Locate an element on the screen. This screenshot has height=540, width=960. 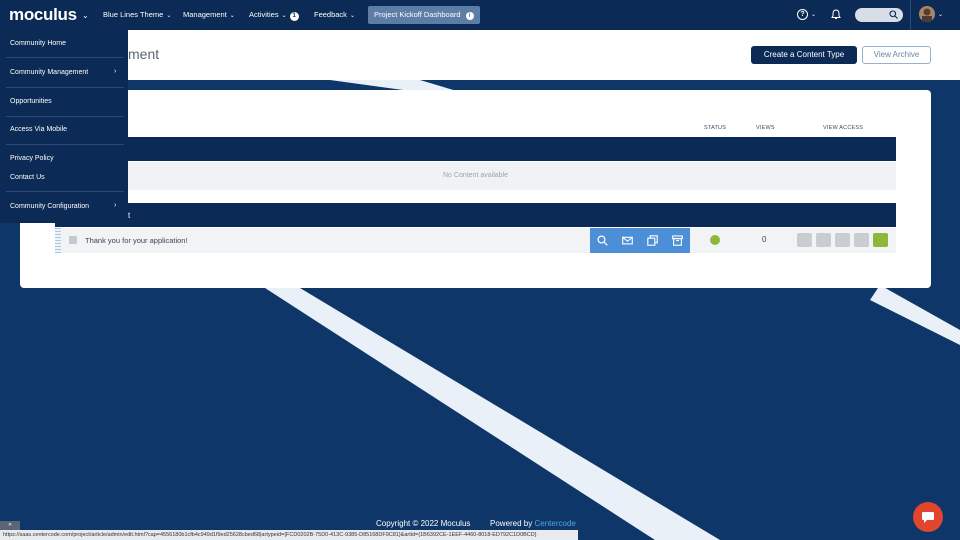
section-title: t is located at coordinates (129, 215).